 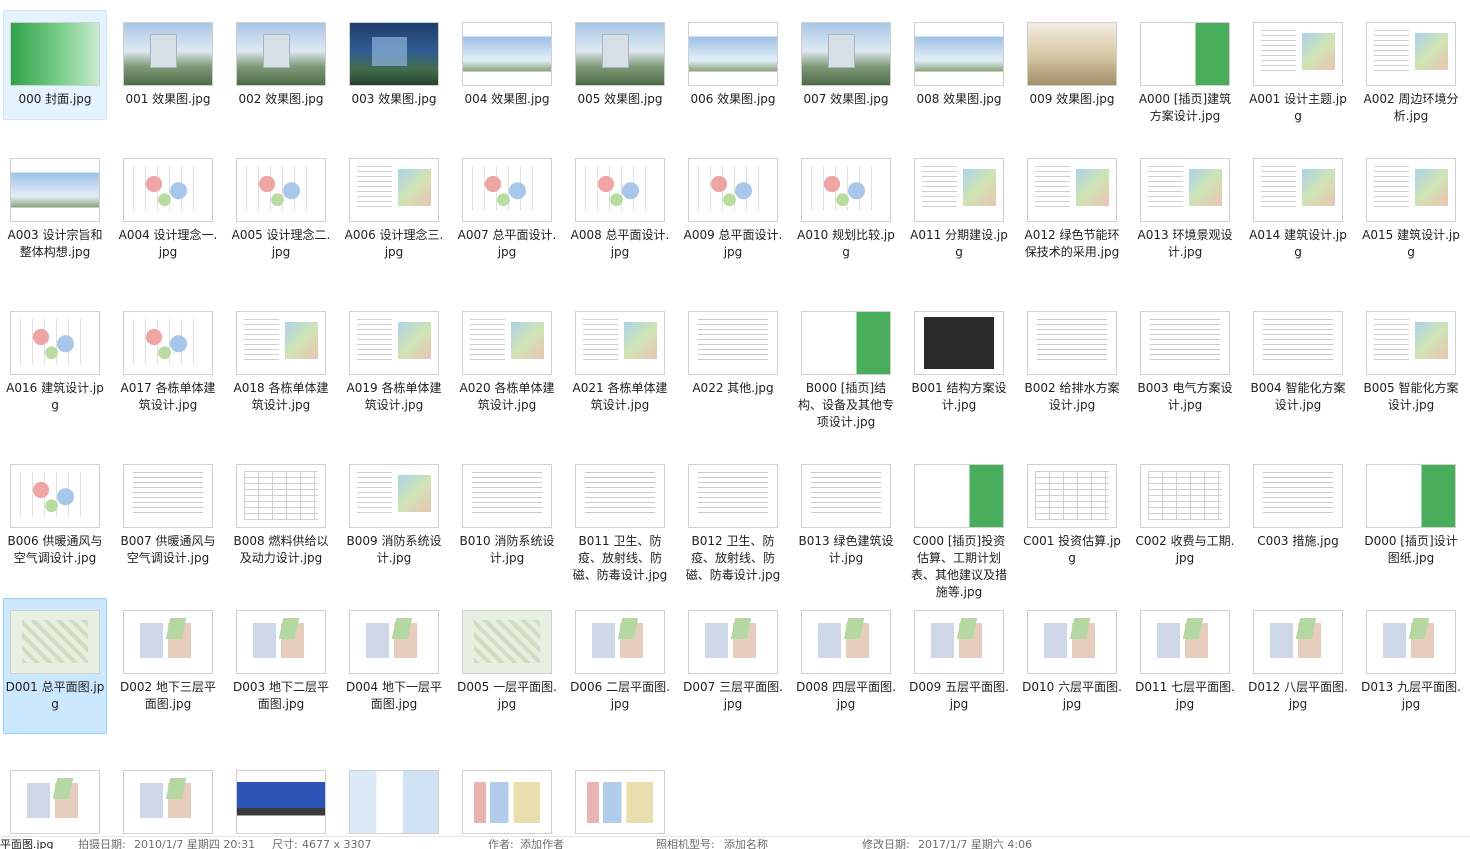 What do you see at coordinates (733, 666) in the screenshot?
I see `file-item: D007 三层平面图.jpg` at bounding box center [733, 666].